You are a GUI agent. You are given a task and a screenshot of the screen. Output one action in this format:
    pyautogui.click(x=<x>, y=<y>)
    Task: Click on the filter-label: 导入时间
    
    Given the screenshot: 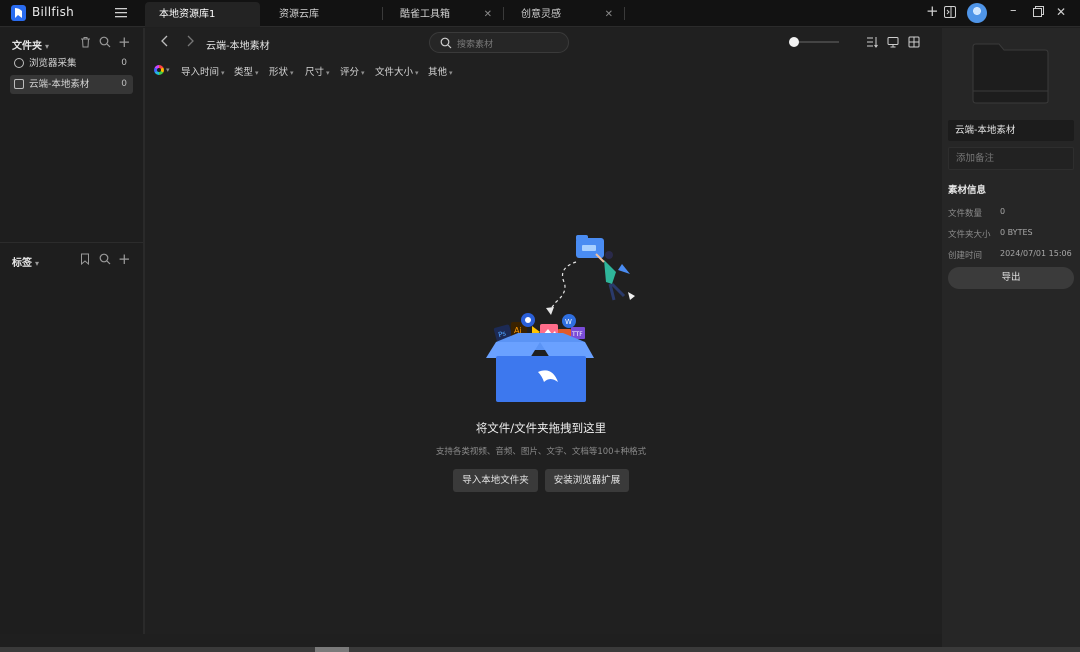 What is the action you would take?
    pyautogui.click(x=200, y=72)
    